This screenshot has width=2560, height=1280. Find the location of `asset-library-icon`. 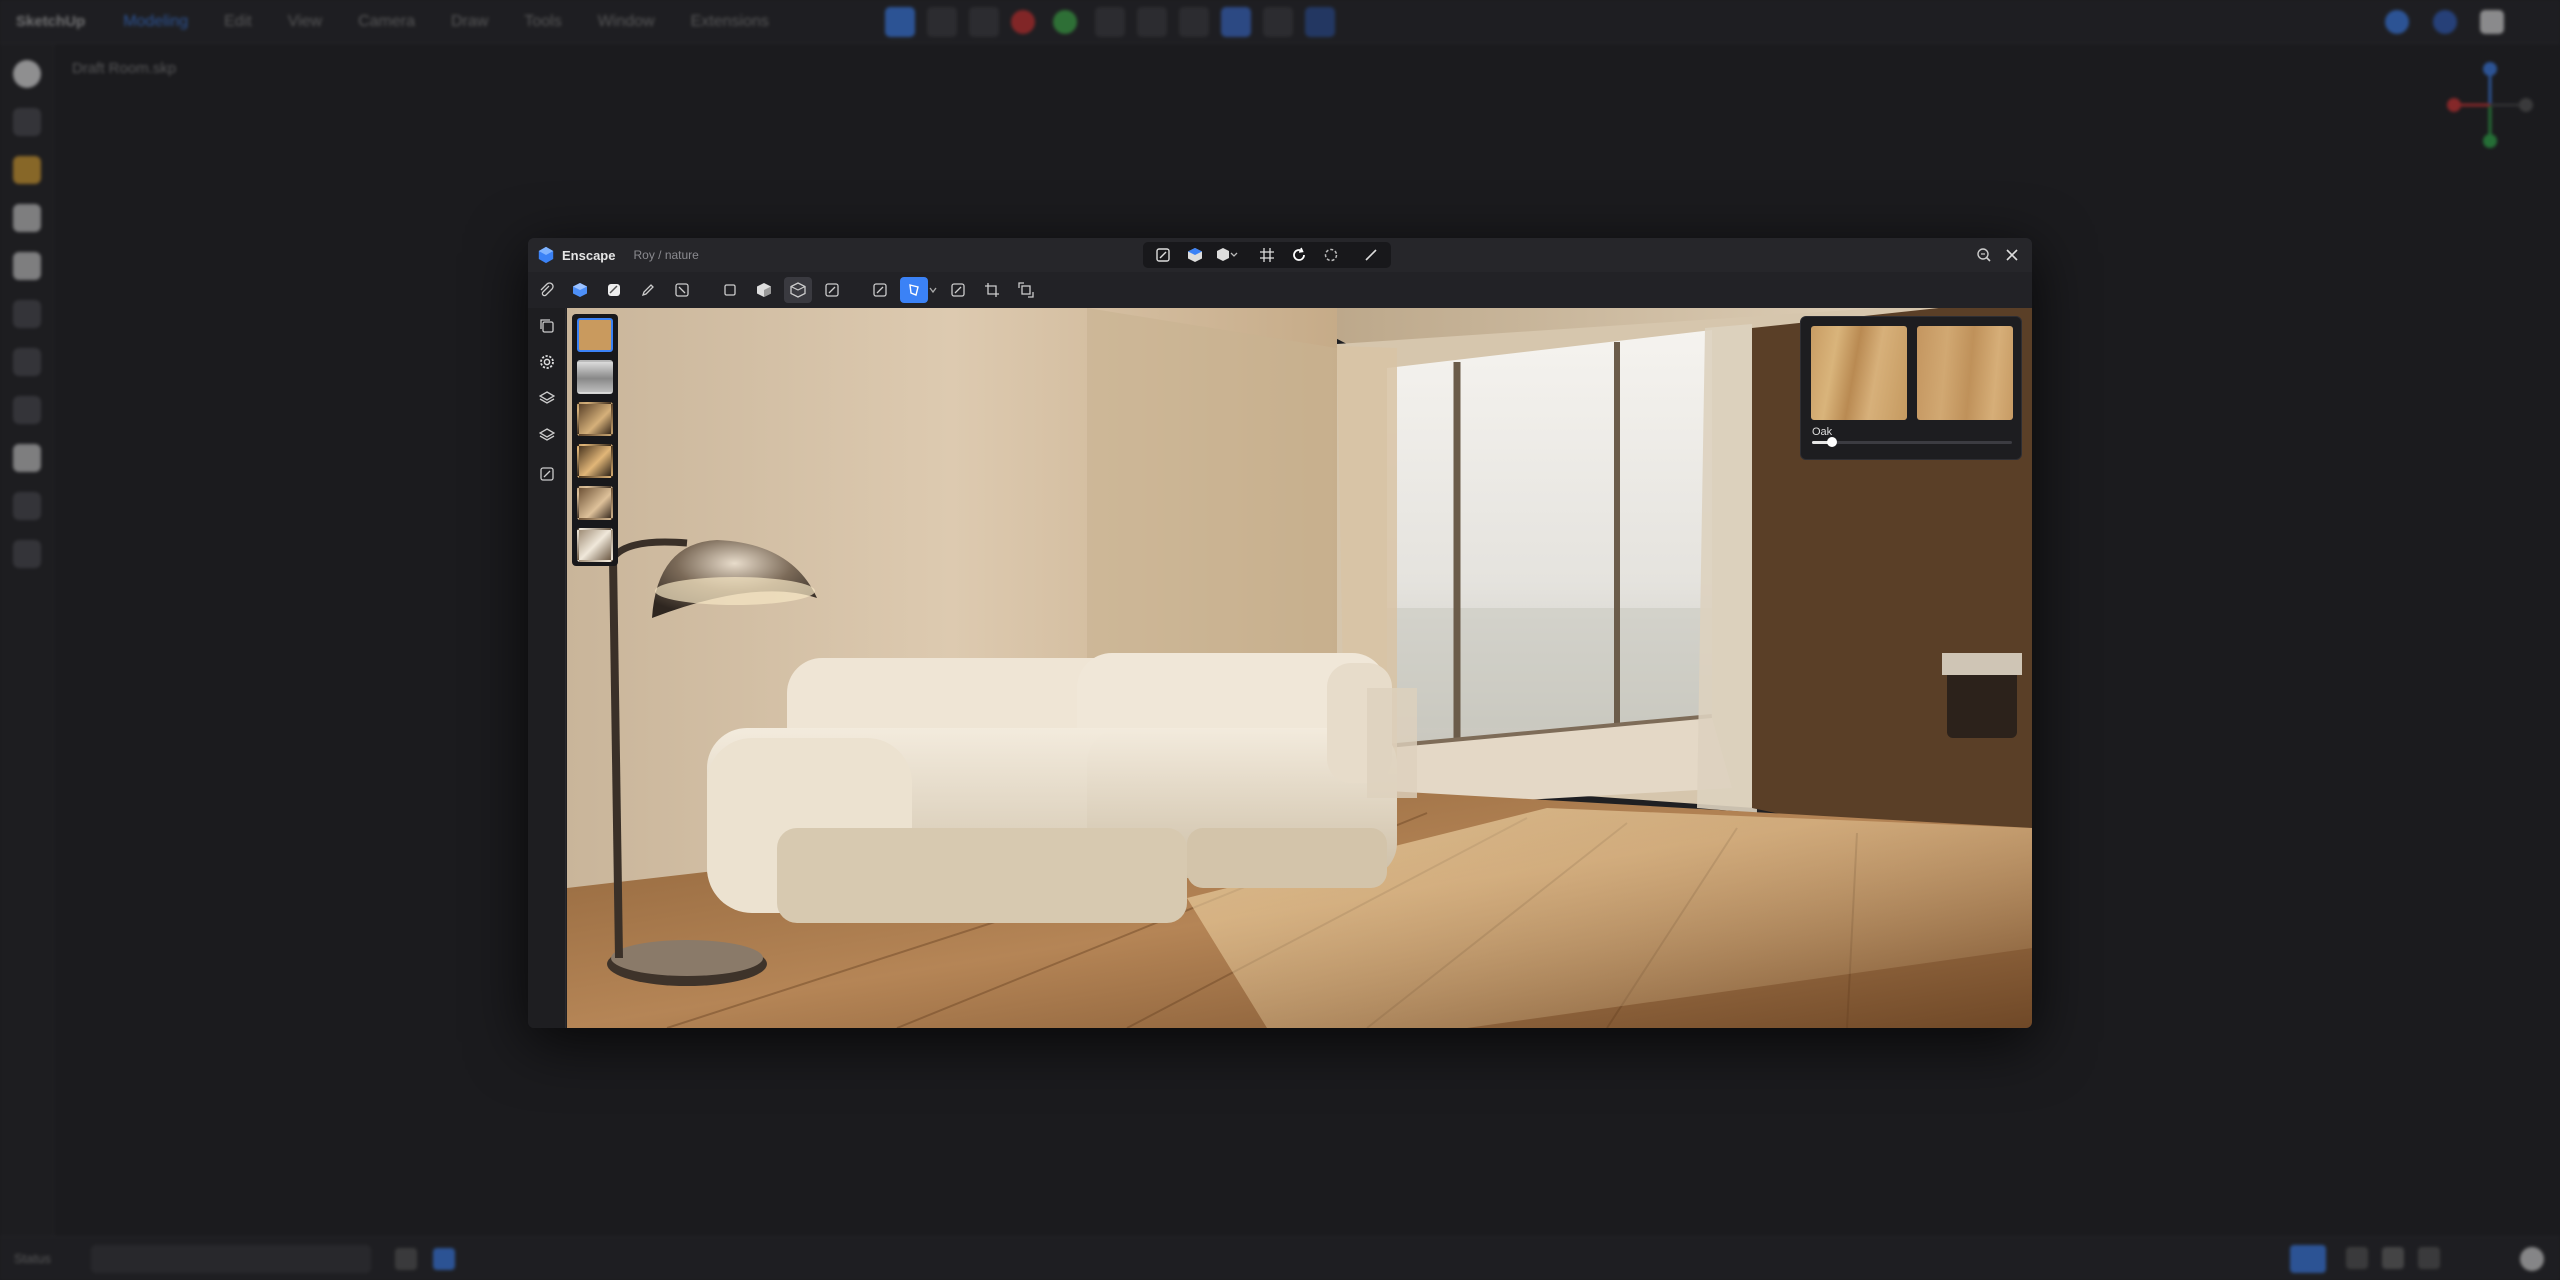

asset-library-icon is located at coordinates (580, 290).